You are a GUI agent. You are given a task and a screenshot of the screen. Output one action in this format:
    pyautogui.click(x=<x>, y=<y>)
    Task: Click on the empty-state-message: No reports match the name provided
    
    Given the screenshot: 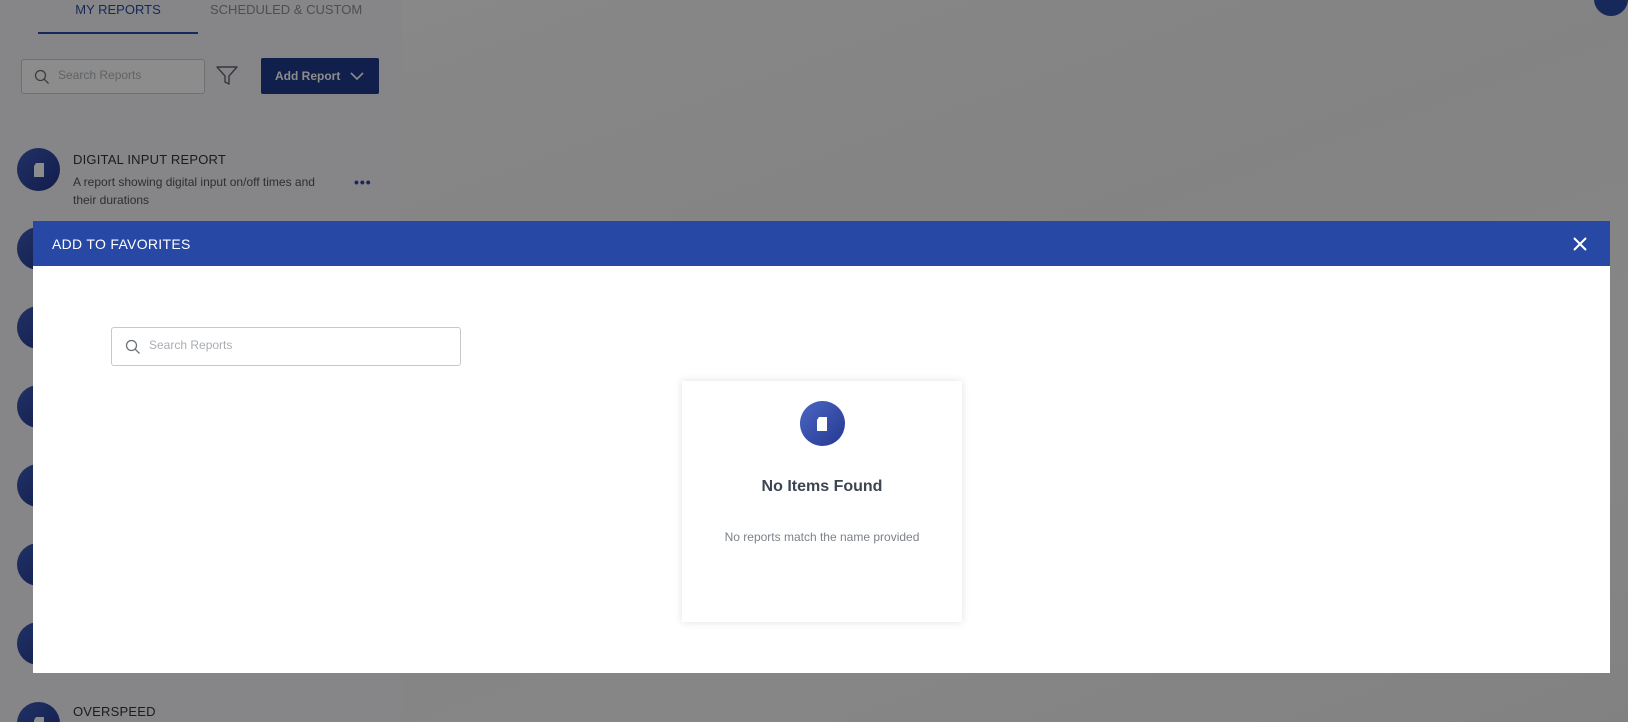 What is the action you would take?
    pyautogui.click(x=822, y=537)
    